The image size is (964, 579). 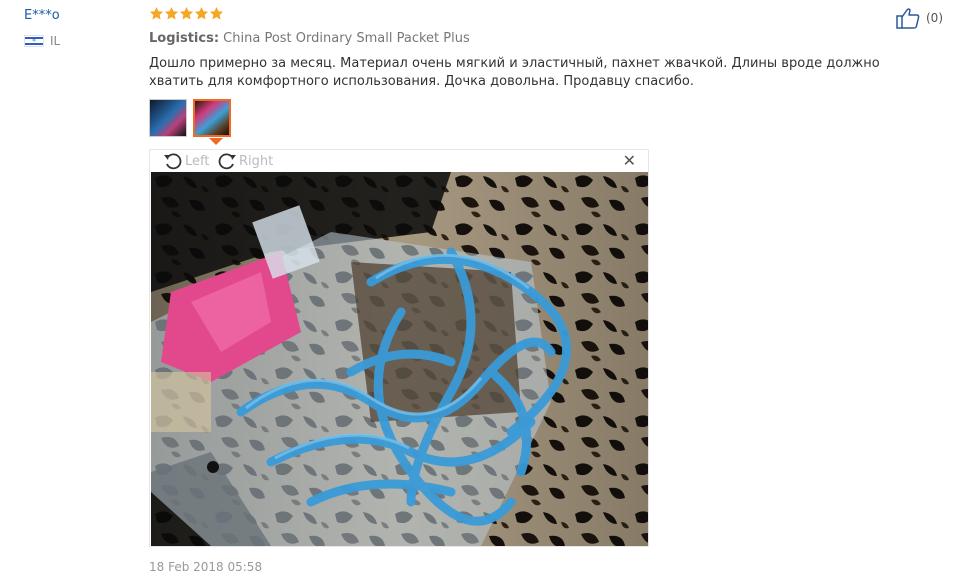 I want to click on logistics-label: Logistics:, so click(x=184, y=38).